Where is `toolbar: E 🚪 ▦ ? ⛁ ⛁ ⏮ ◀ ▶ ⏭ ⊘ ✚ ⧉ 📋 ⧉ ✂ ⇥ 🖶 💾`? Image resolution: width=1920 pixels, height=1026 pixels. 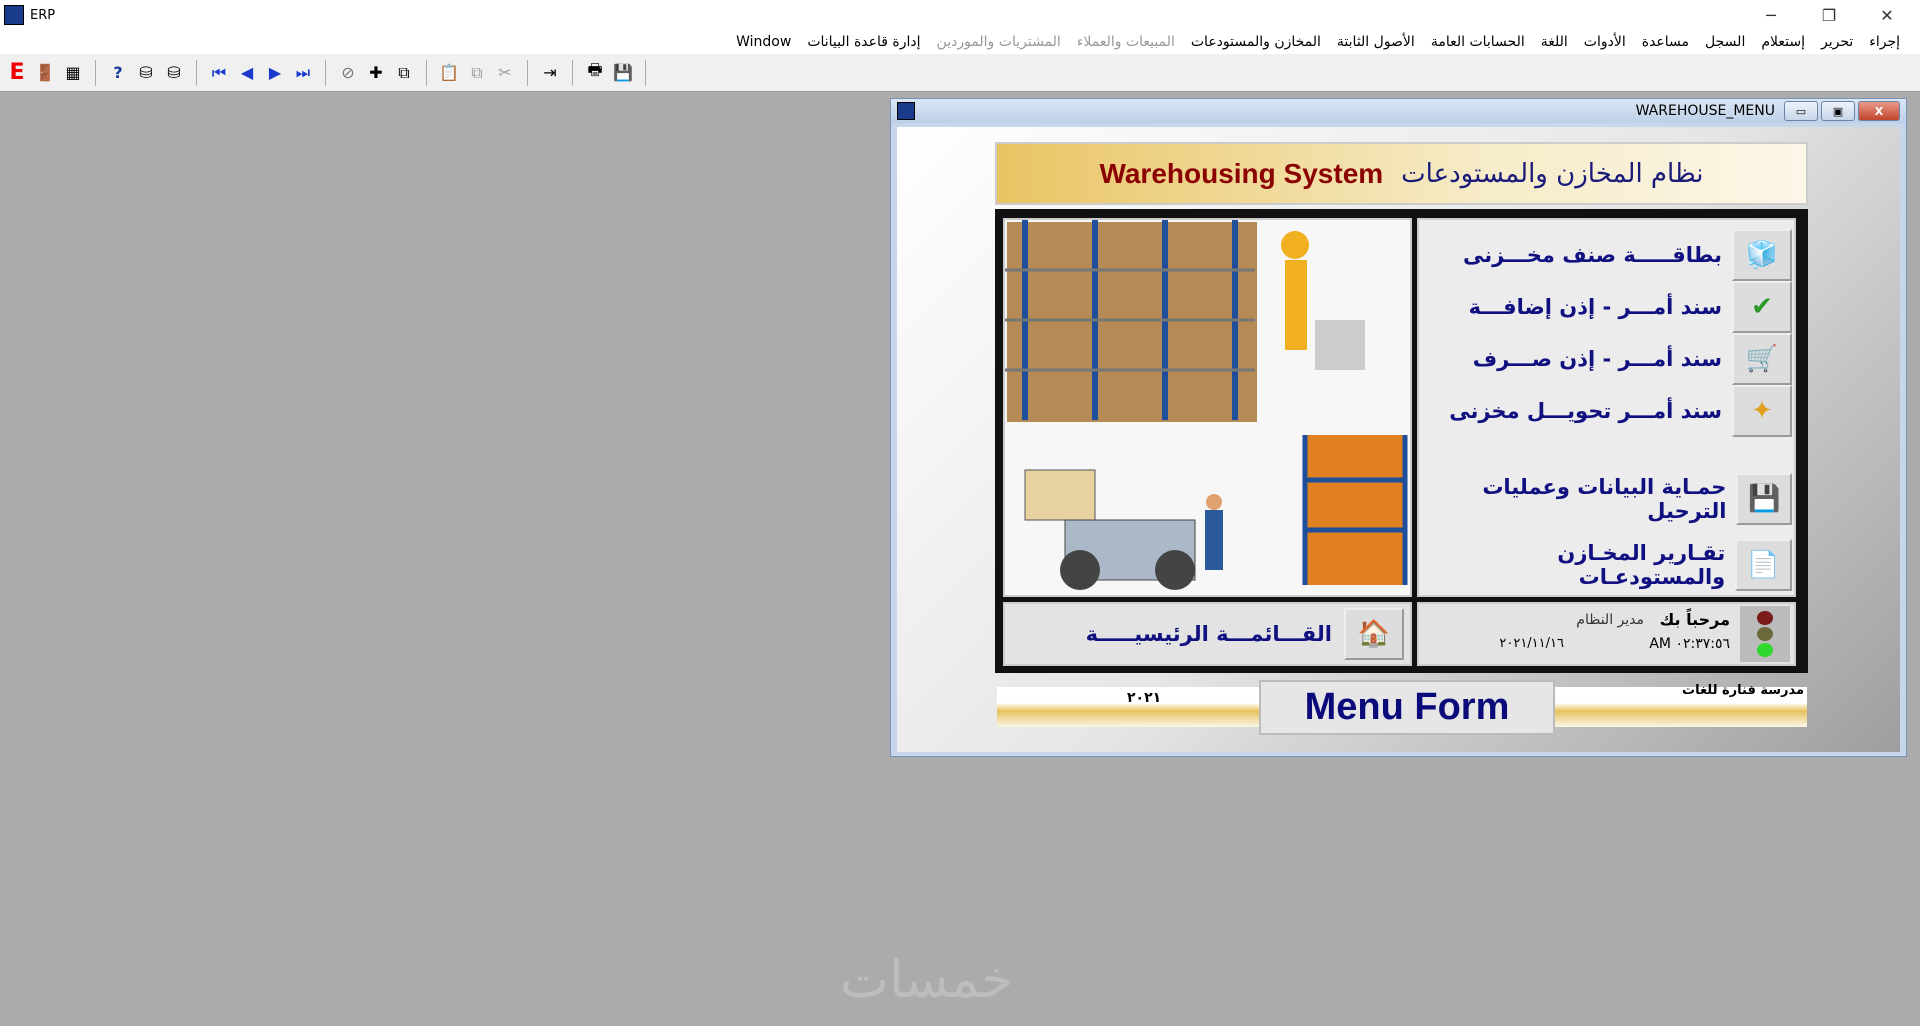 toolbar: E 🚪 ▦ ? ⛁ ⛁ ⏮ ◀ ▶ ⏭ ⊘ ✚ ⧉ 📋 ⧉ ✂ ⇥ 🖶 💾 is located at coordinates (960, 73).